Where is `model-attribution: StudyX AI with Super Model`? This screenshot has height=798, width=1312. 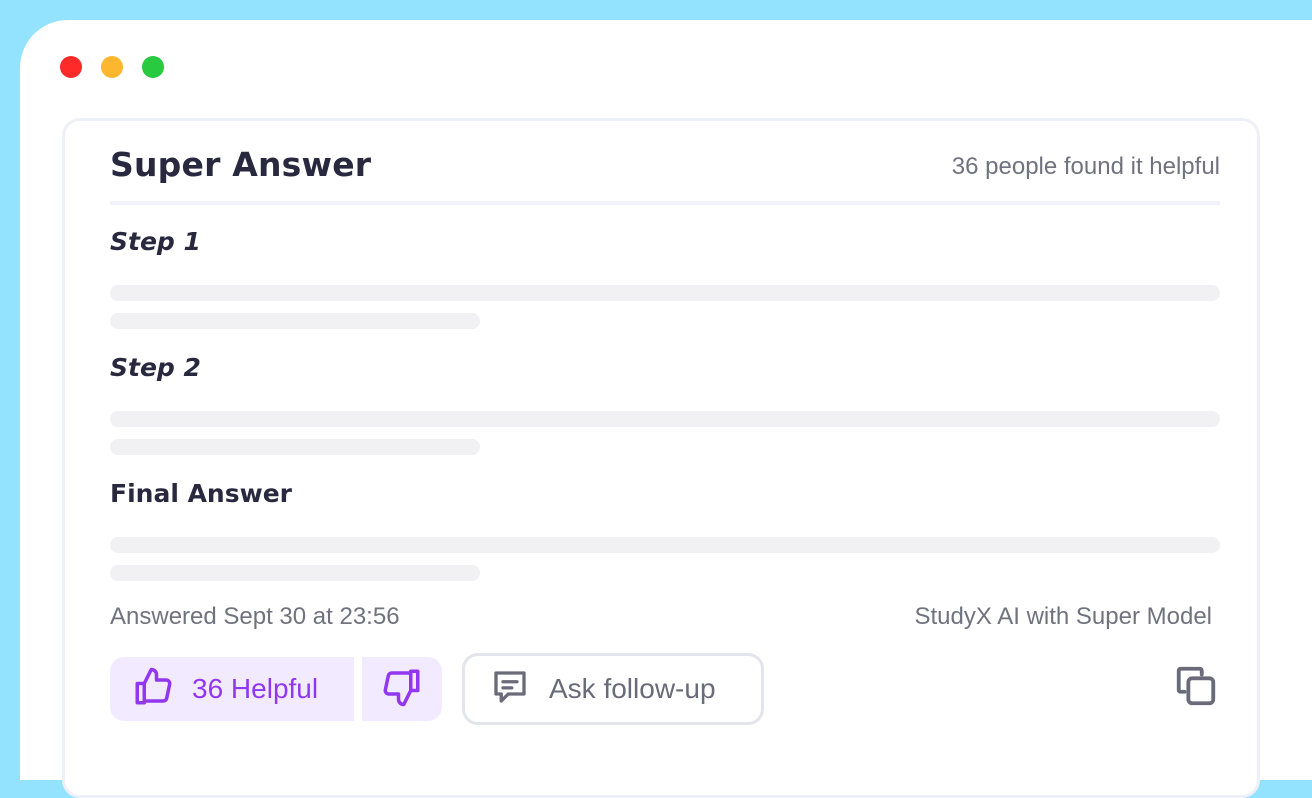
model-attribution: StudyX AI with Super Model is located at coordinates (1063, 616).